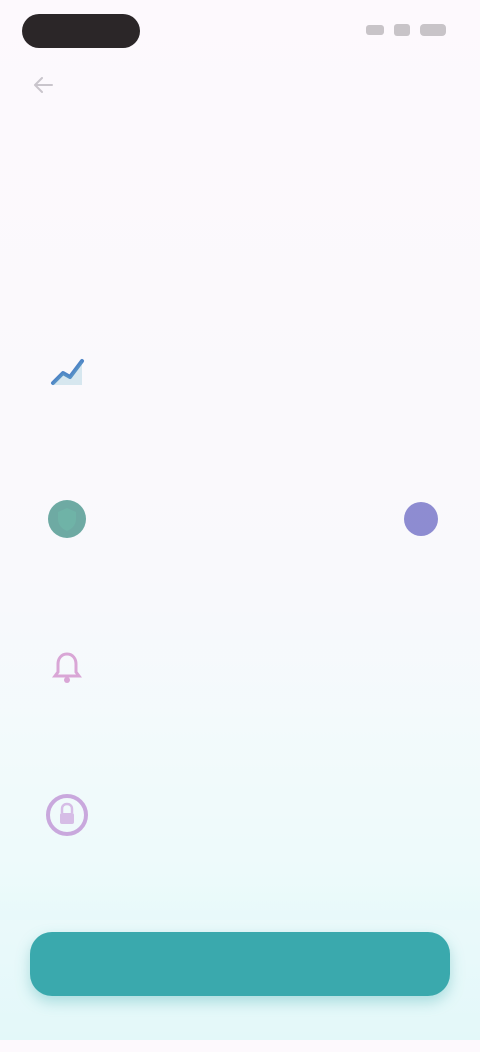  Describe the element at coordinates (81, 31) in the screenshot. I see `status-time-pill` at that location.